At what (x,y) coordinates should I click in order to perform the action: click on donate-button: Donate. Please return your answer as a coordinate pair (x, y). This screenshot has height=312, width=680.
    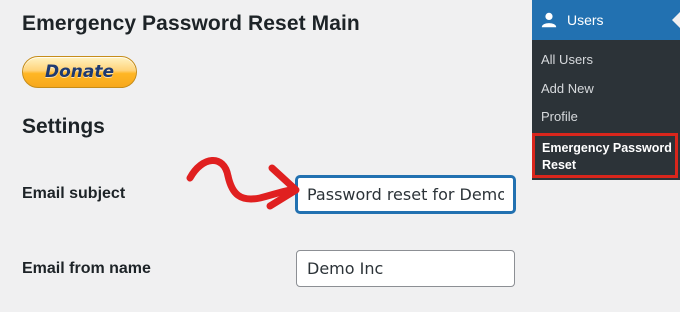
    Looking at the image, I should click on (79, 72).